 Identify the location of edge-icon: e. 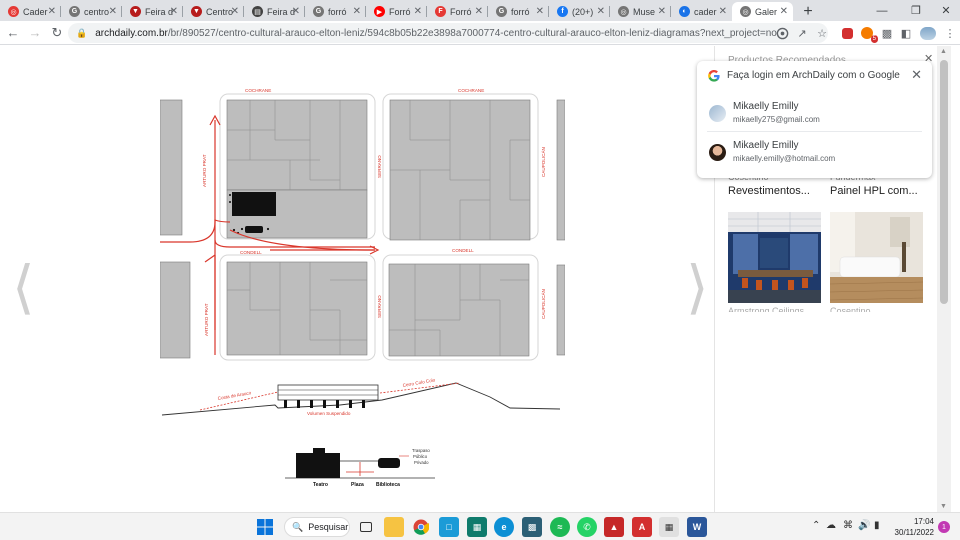
(504, 527).